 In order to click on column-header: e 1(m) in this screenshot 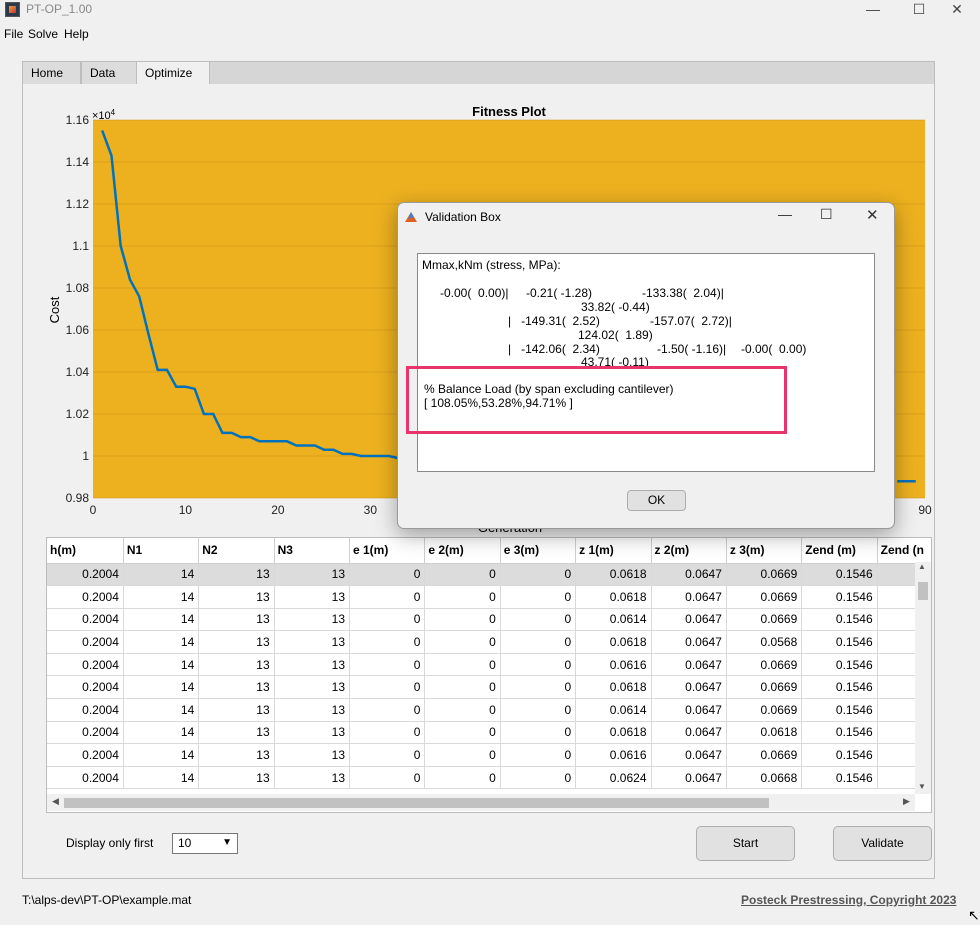, I will do `click(387, 551)`.